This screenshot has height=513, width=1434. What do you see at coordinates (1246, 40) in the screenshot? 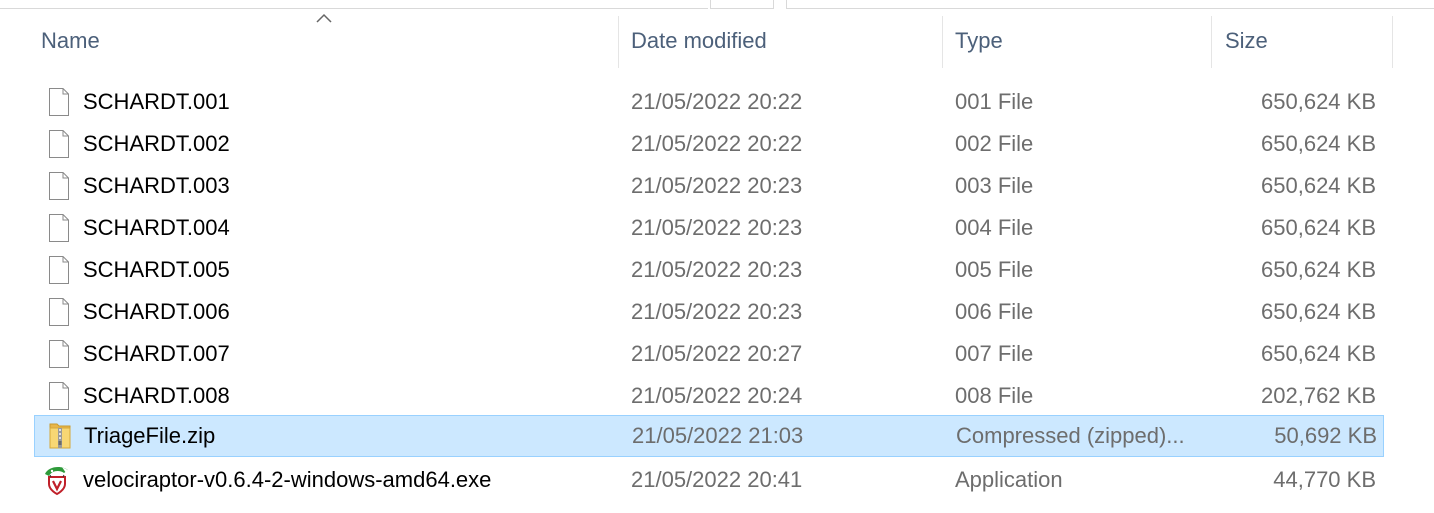
I see `column-header-size-label: Size` at bounding box center [1246, 40].